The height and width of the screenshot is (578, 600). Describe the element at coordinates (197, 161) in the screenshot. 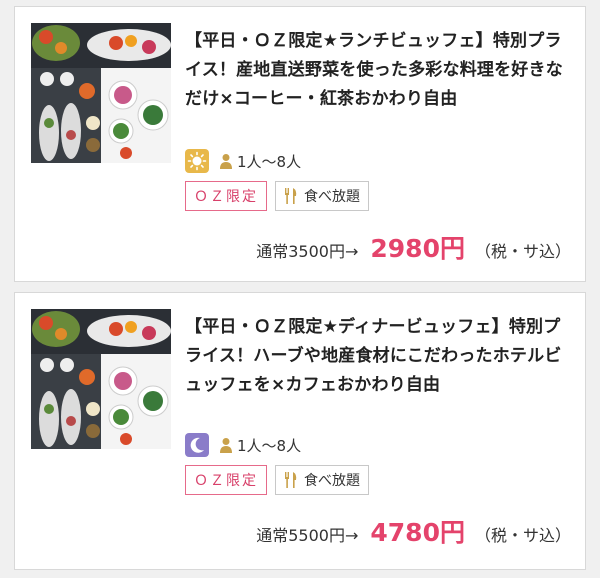

I see `sun-icon` at that location.